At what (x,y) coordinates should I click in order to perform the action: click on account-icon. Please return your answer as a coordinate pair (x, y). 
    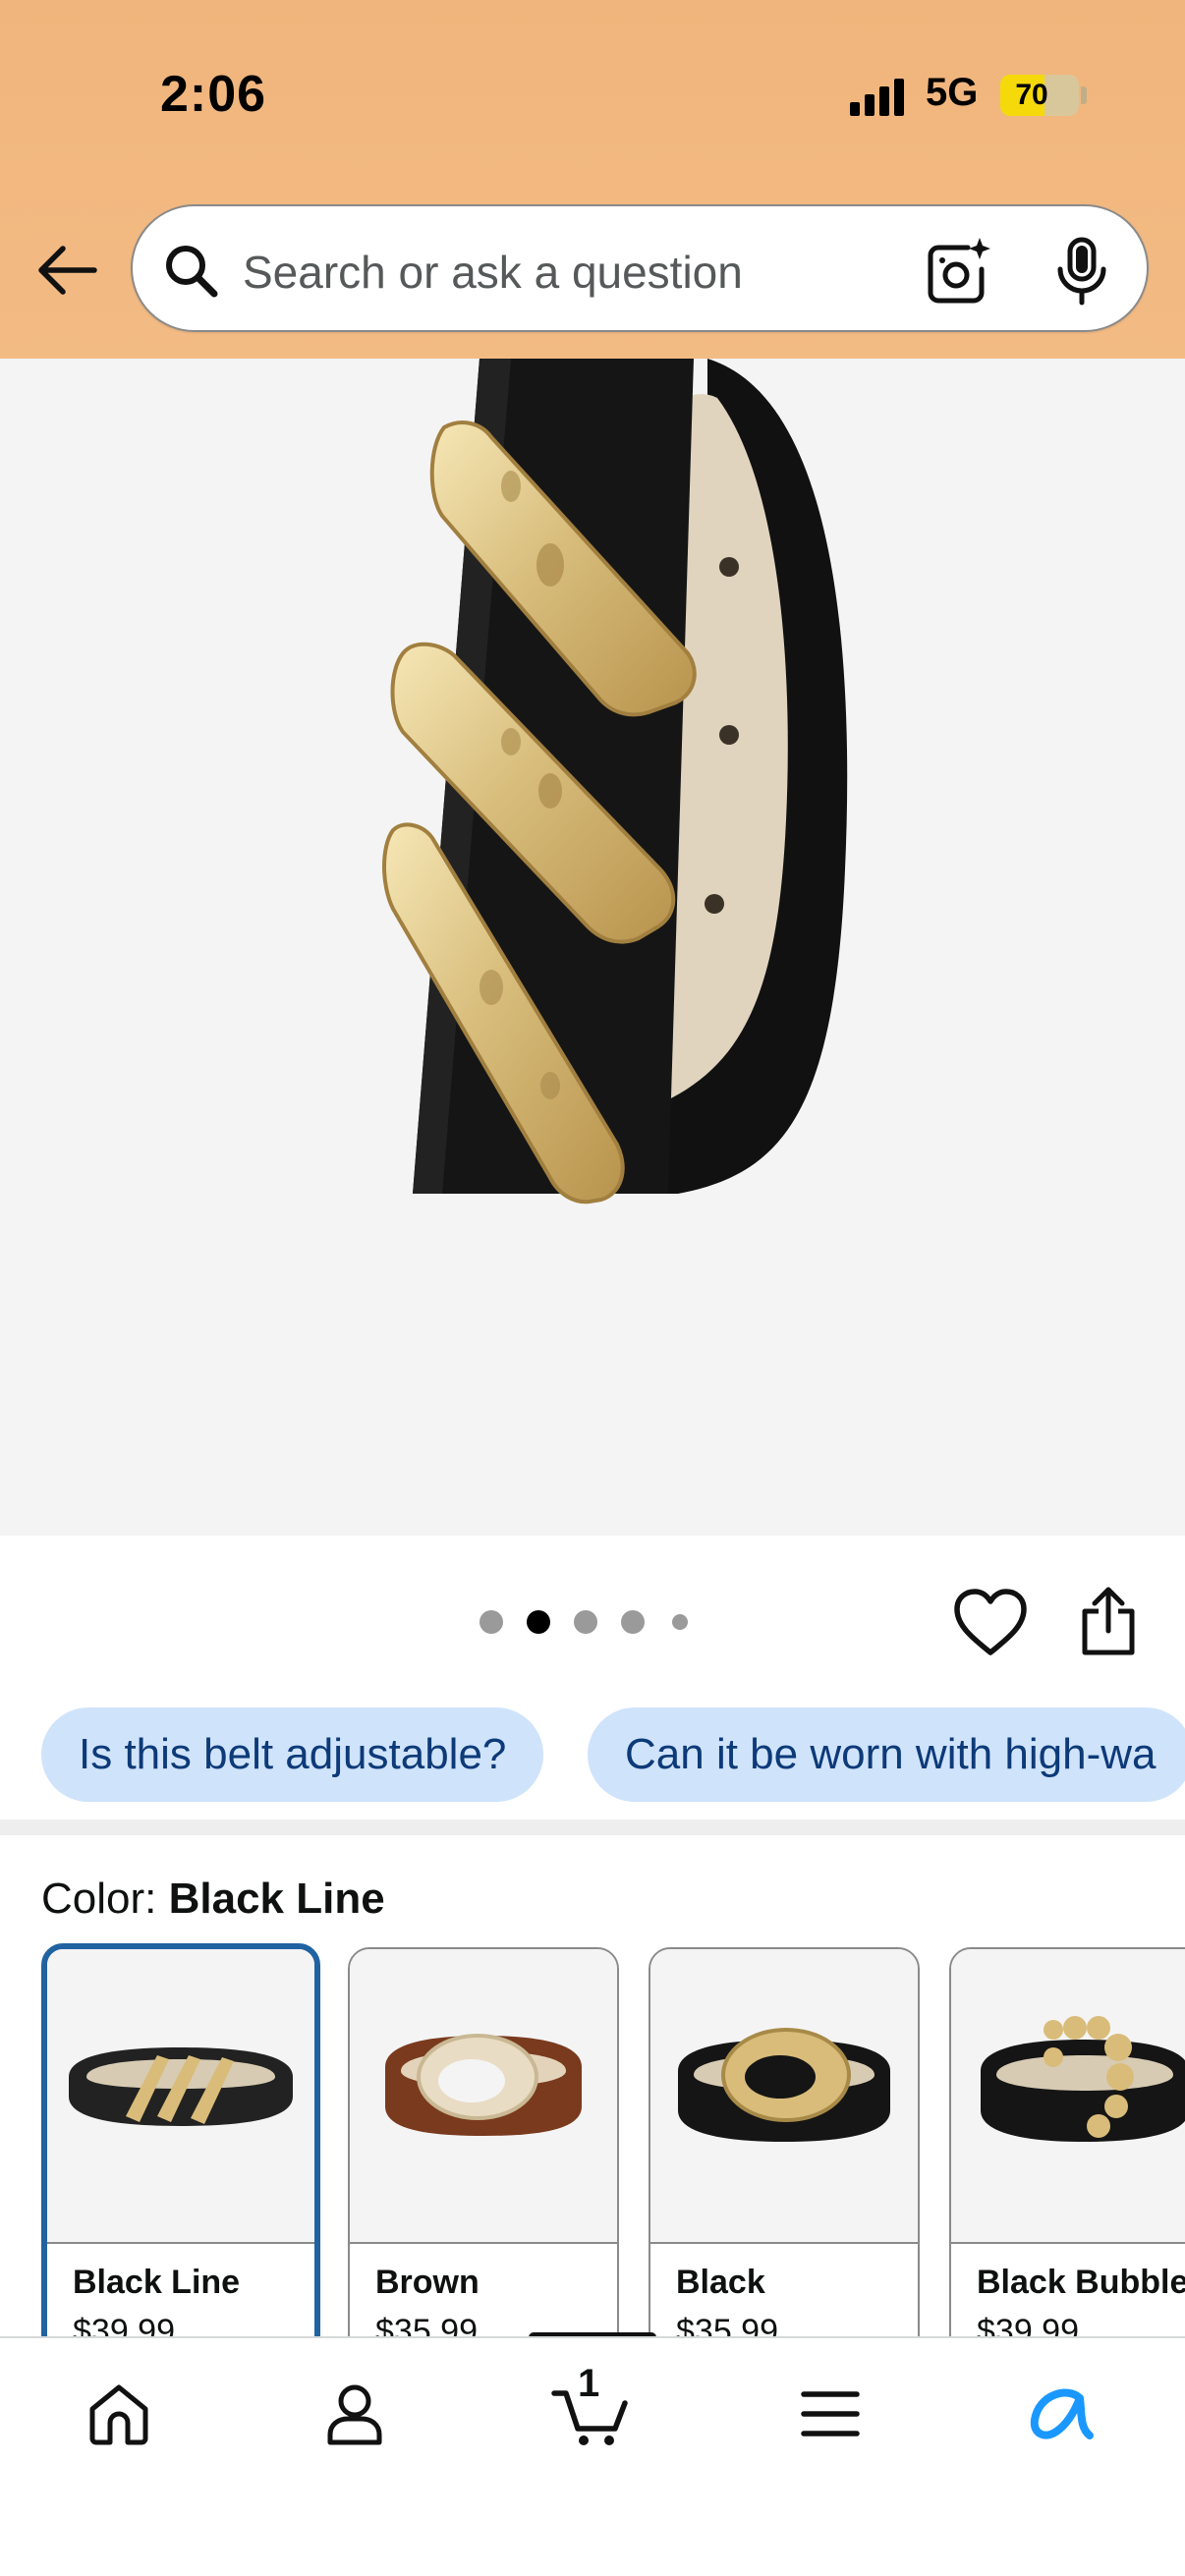
    Looking at the image, I should click on (354, 2414).